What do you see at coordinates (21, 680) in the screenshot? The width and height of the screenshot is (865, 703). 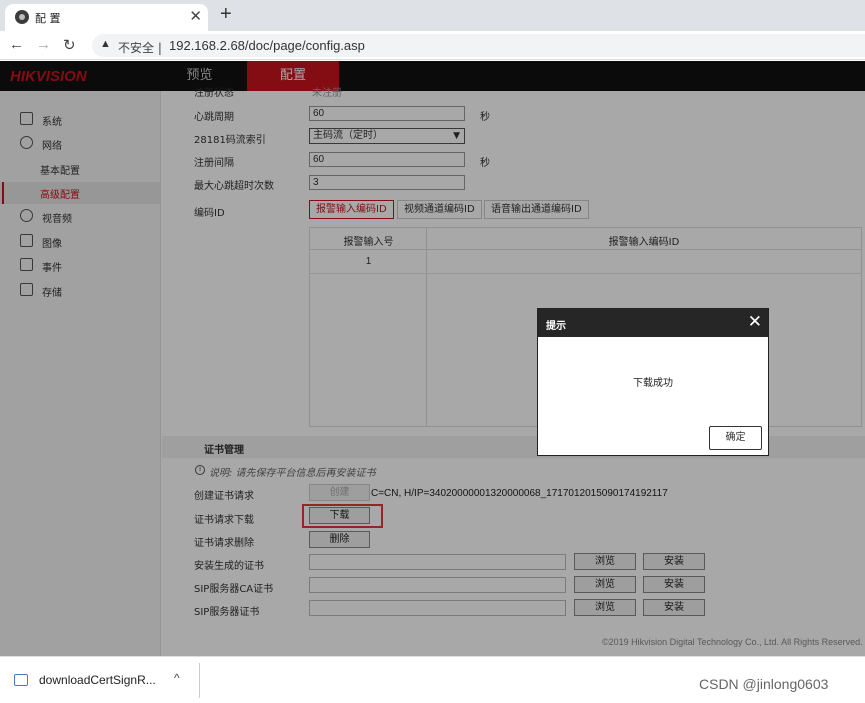 I see `file-icon` at bounding box center [21, 680].